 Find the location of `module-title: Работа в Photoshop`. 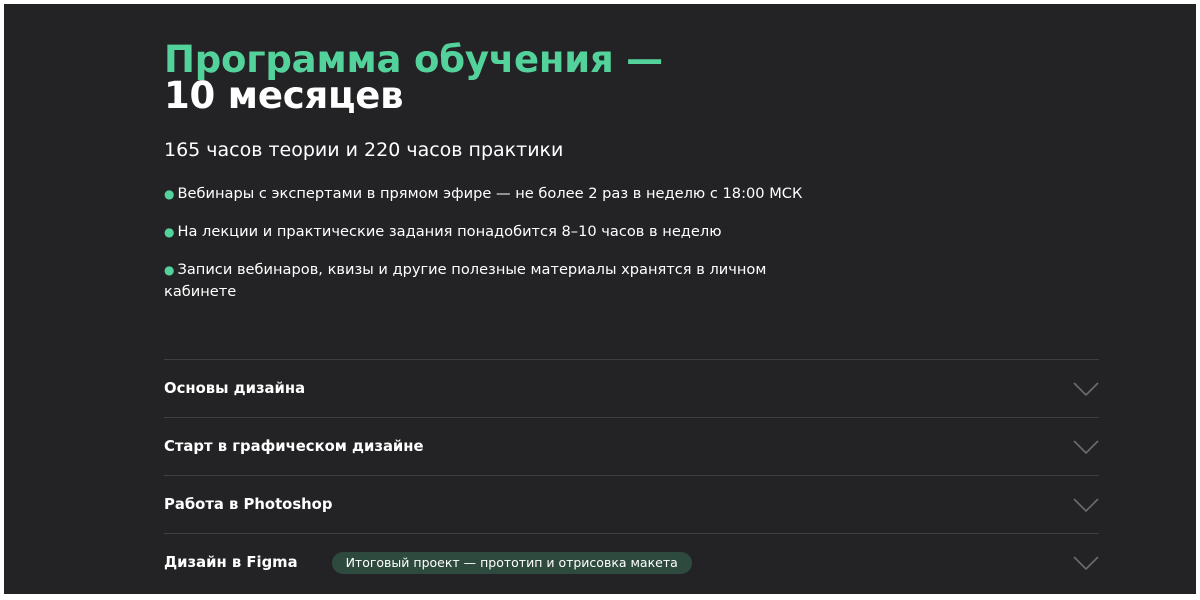

module-title: Работа в Photoshop is located at coordinates (248, 504).